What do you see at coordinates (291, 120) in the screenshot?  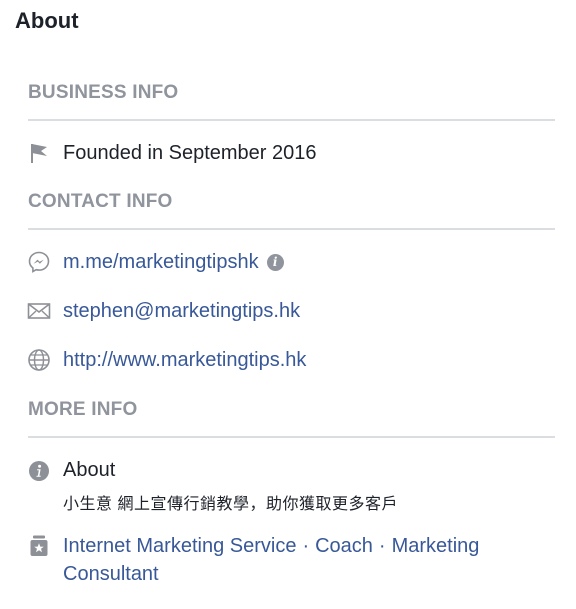 I see `business-info-divider` at bounding box center [291, 120].